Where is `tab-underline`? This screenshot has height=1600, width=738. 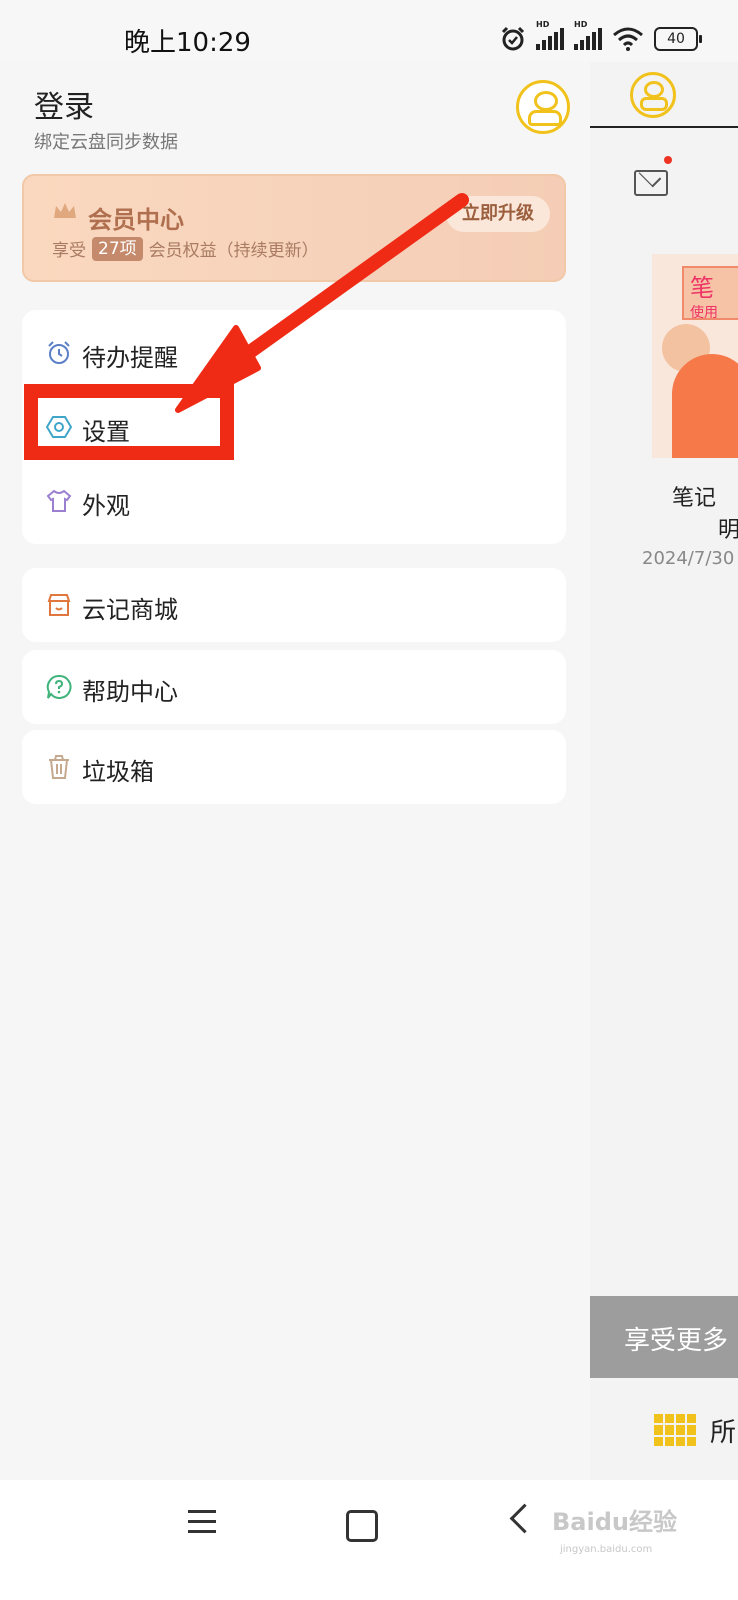
tab-underline is located at coordinates (664, 127).